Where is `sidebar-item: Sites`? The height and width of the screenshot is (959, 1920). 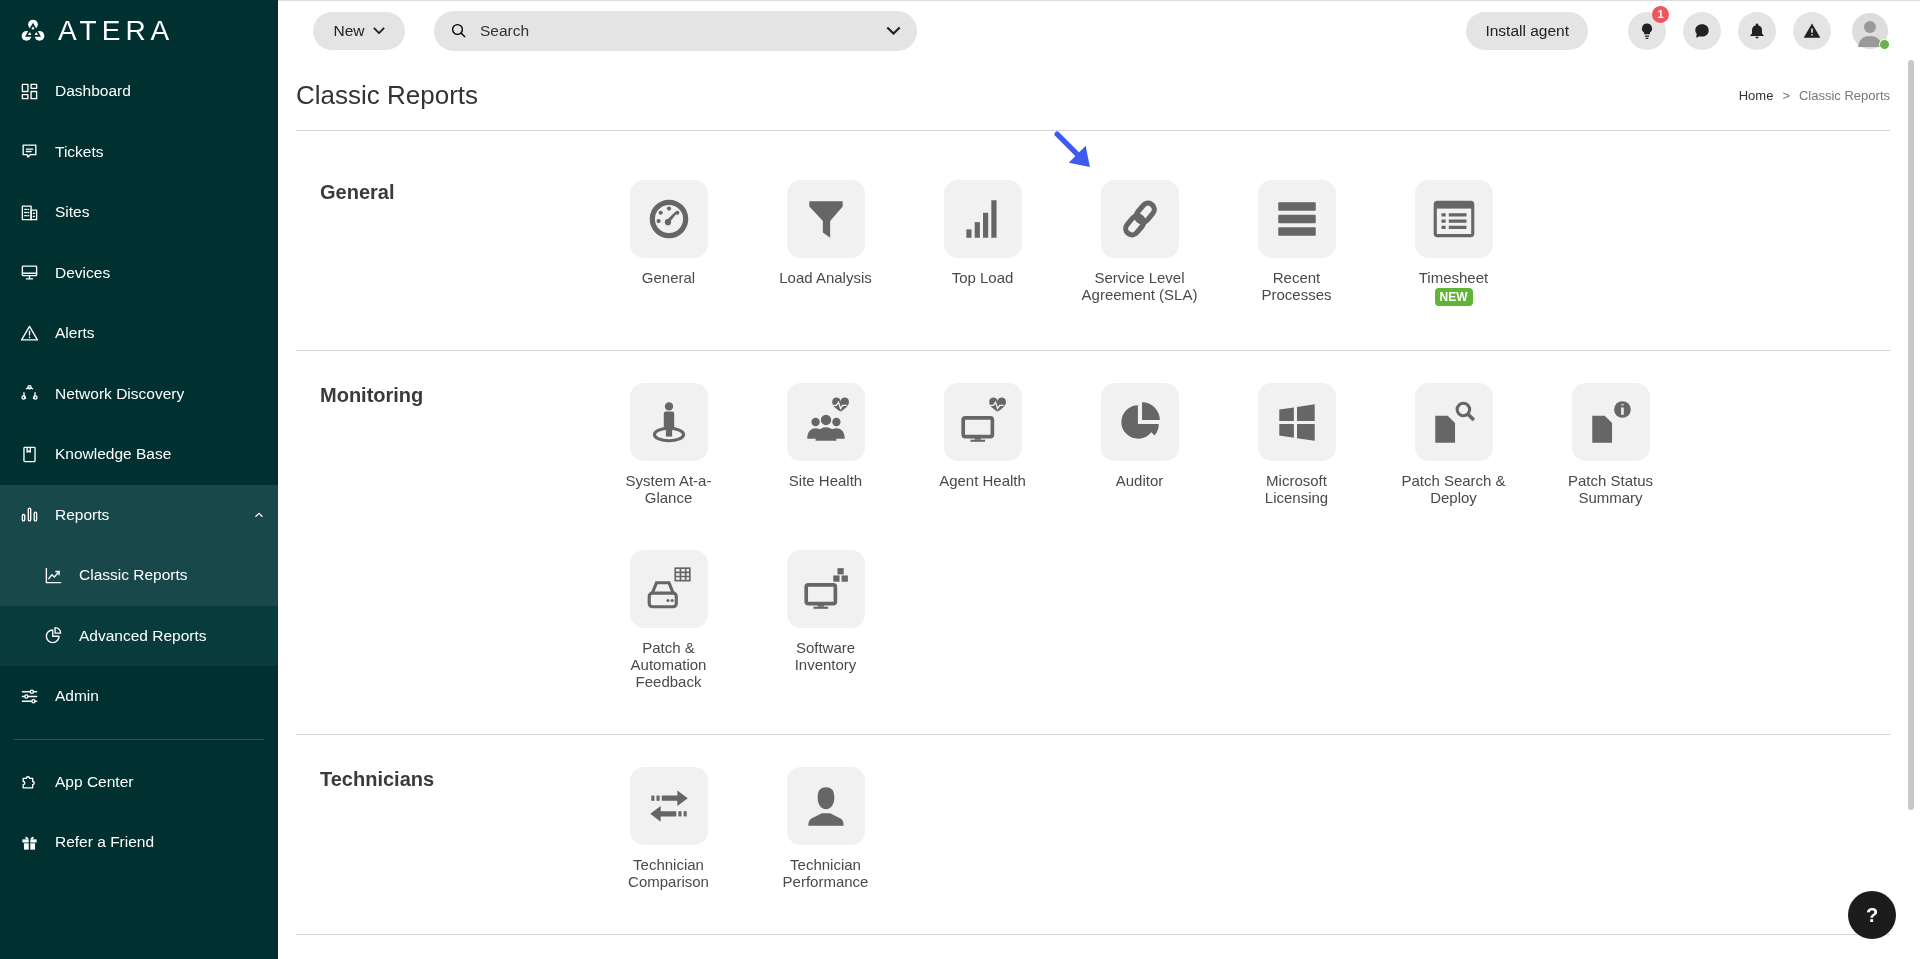 sidebar-item: Sites is located at coordinates (139, 212).